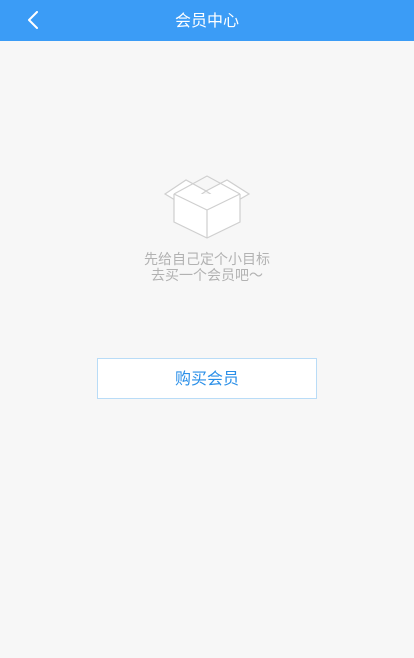  Describe the element at coordinates (207, 378) in the screenshot. I see `buy-membership-button: 购买会员` at that location.